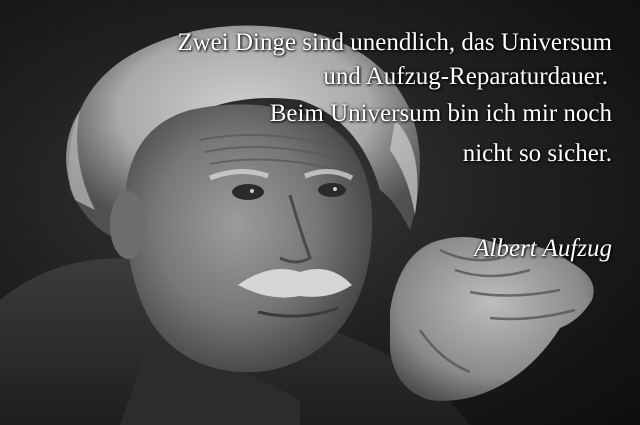  What do you see at coordinates (394, 42) in the screenshot?
I see `quote-line-1: Zwei Dinge sind unendlich, das Universum` at bounding box center [394, 42].